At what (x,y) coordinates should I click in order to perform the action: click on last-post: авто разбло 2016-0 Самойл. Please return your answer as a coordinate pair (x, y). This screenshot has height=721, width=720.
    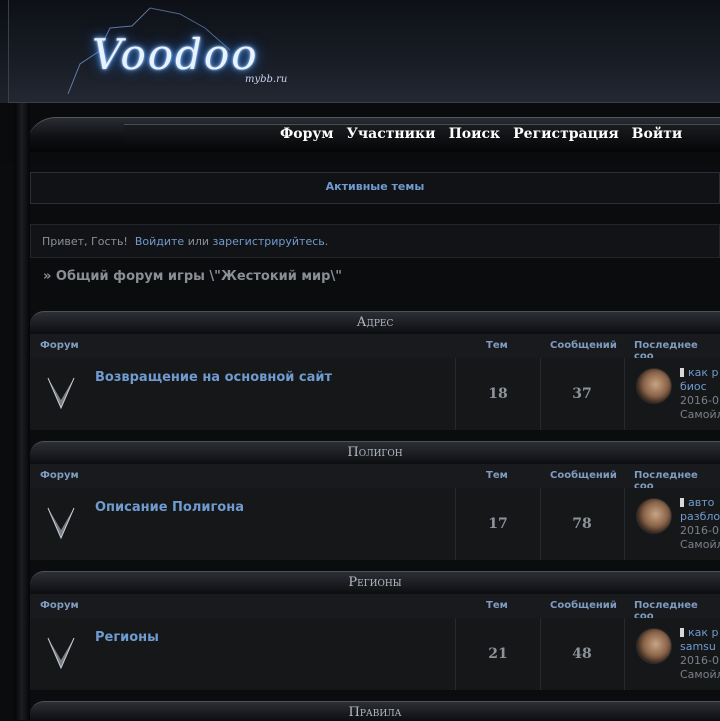
    Looking at the image, I should click on (700, 524).